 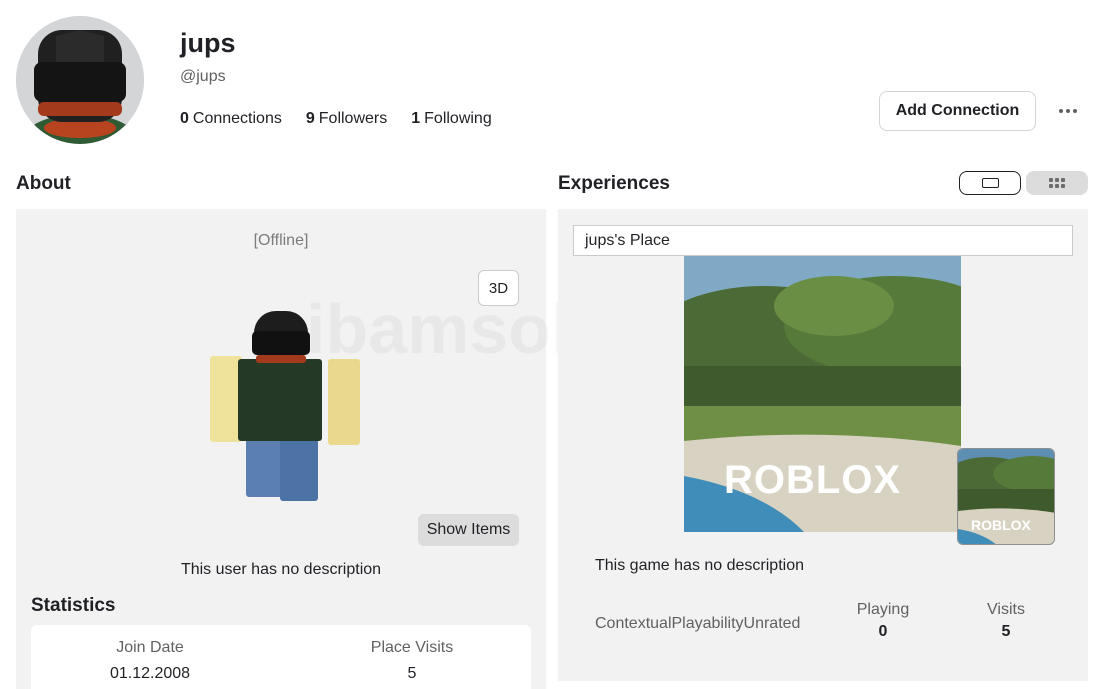 I want to click on experiences-title: Experiences, so click(x=614, y=183).